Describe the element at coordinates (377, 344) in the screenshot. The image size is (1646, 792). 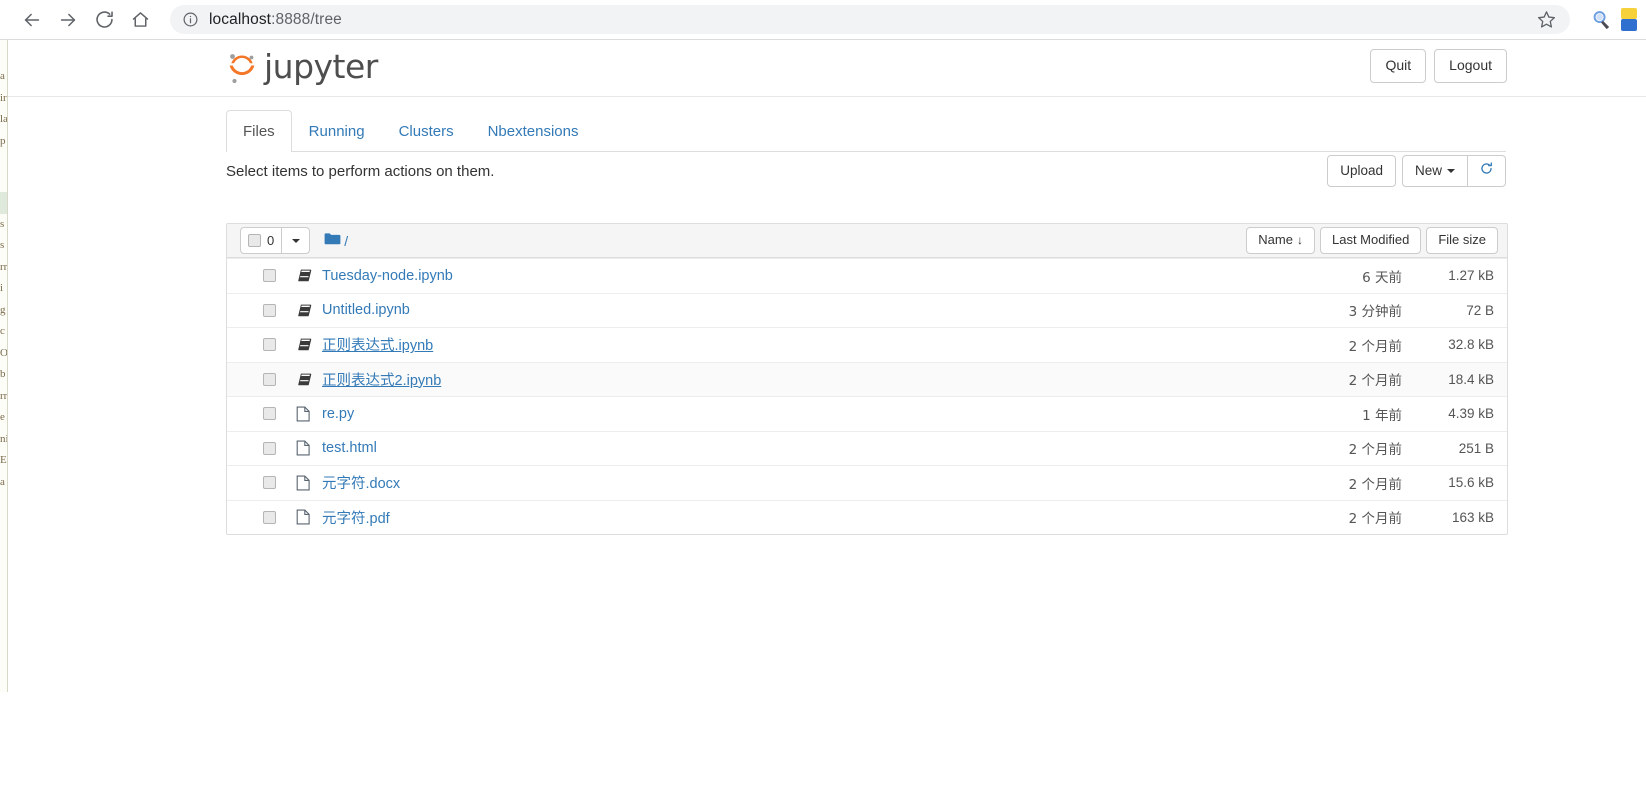
I see `file-name-link: 正则表达式.ipynb` at that location.